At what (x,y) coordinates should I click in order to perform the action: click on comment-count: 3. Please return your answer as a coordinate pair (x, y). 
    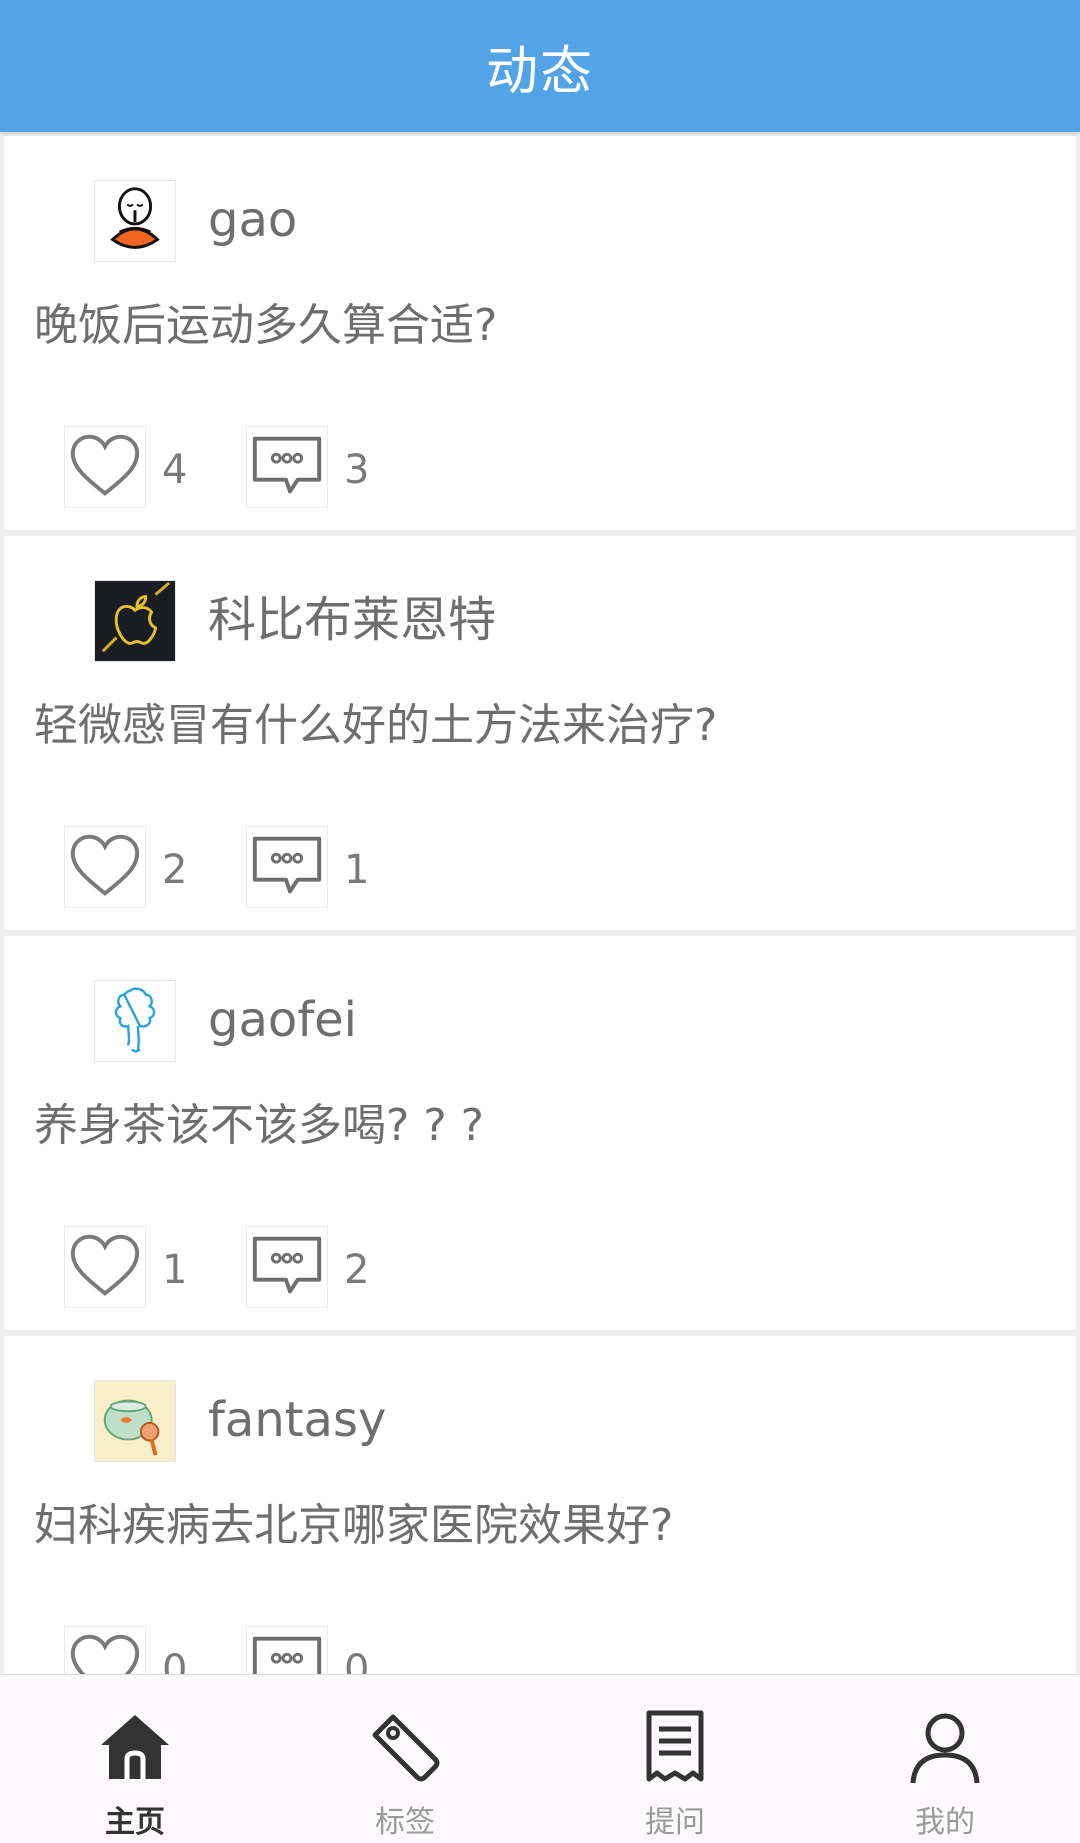
    Looking at the image, I should click on (357, 470).